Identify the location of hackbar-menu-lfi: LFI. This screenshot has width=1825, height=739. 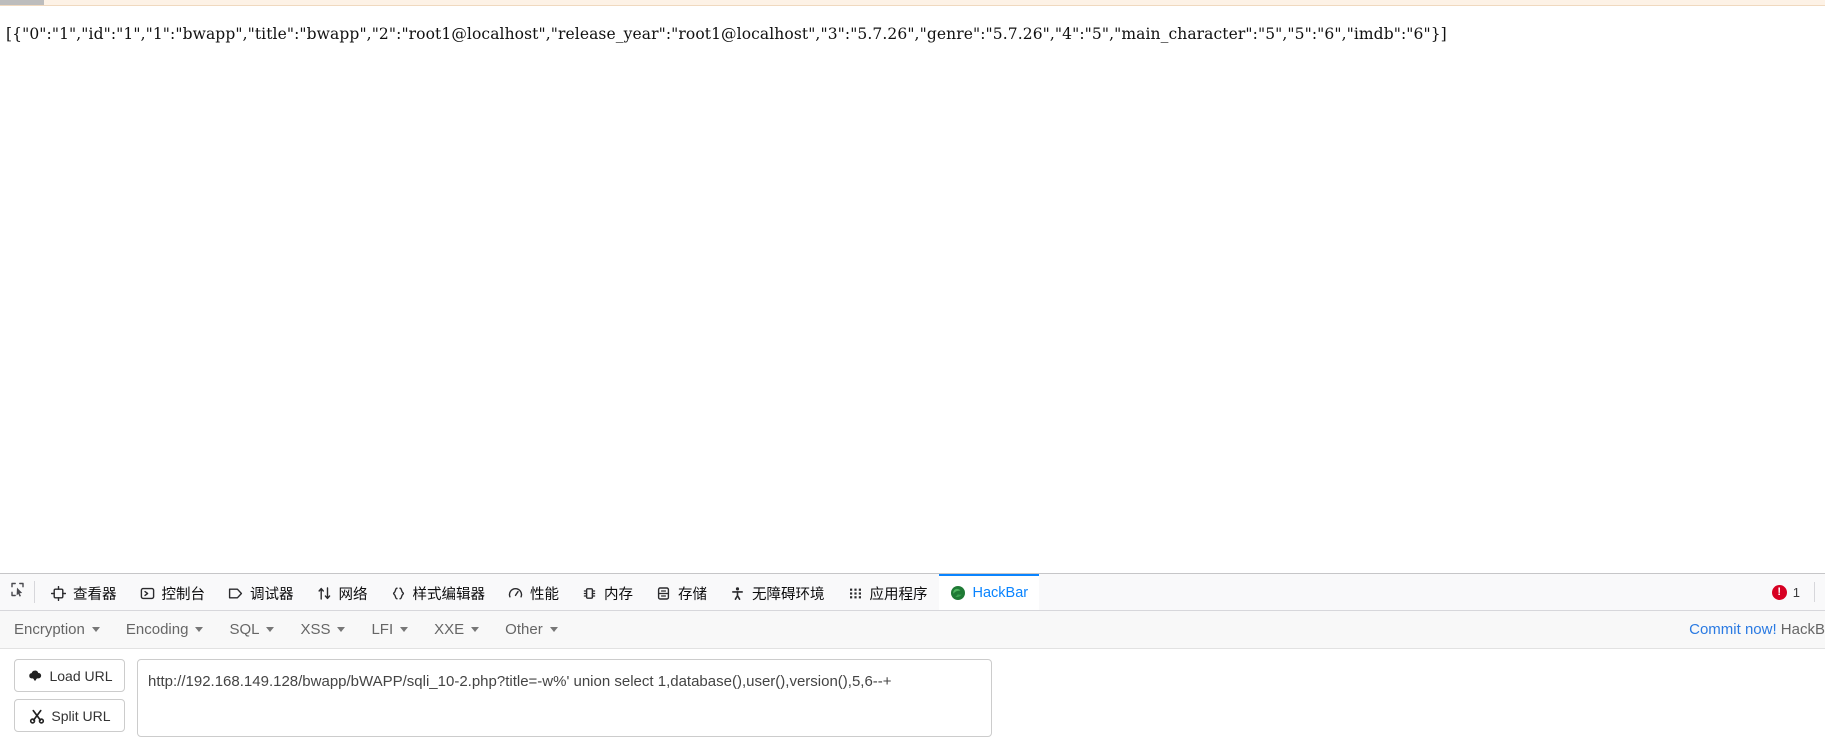
(396, 629).